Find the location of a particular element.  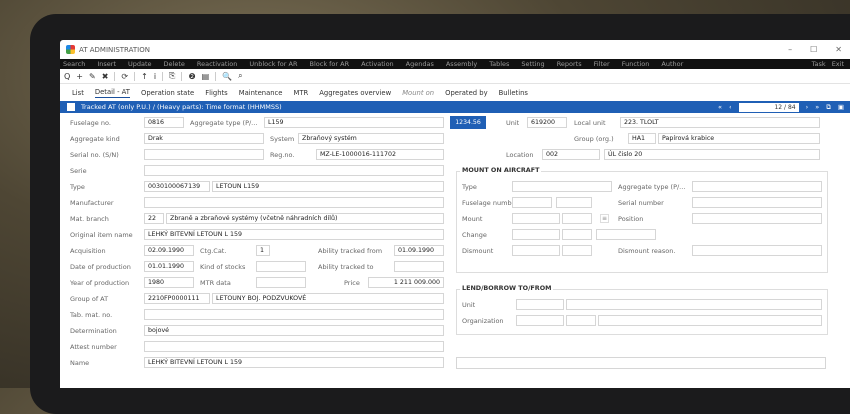

maximize-button: ☐ is located at coordinates (813, 49).